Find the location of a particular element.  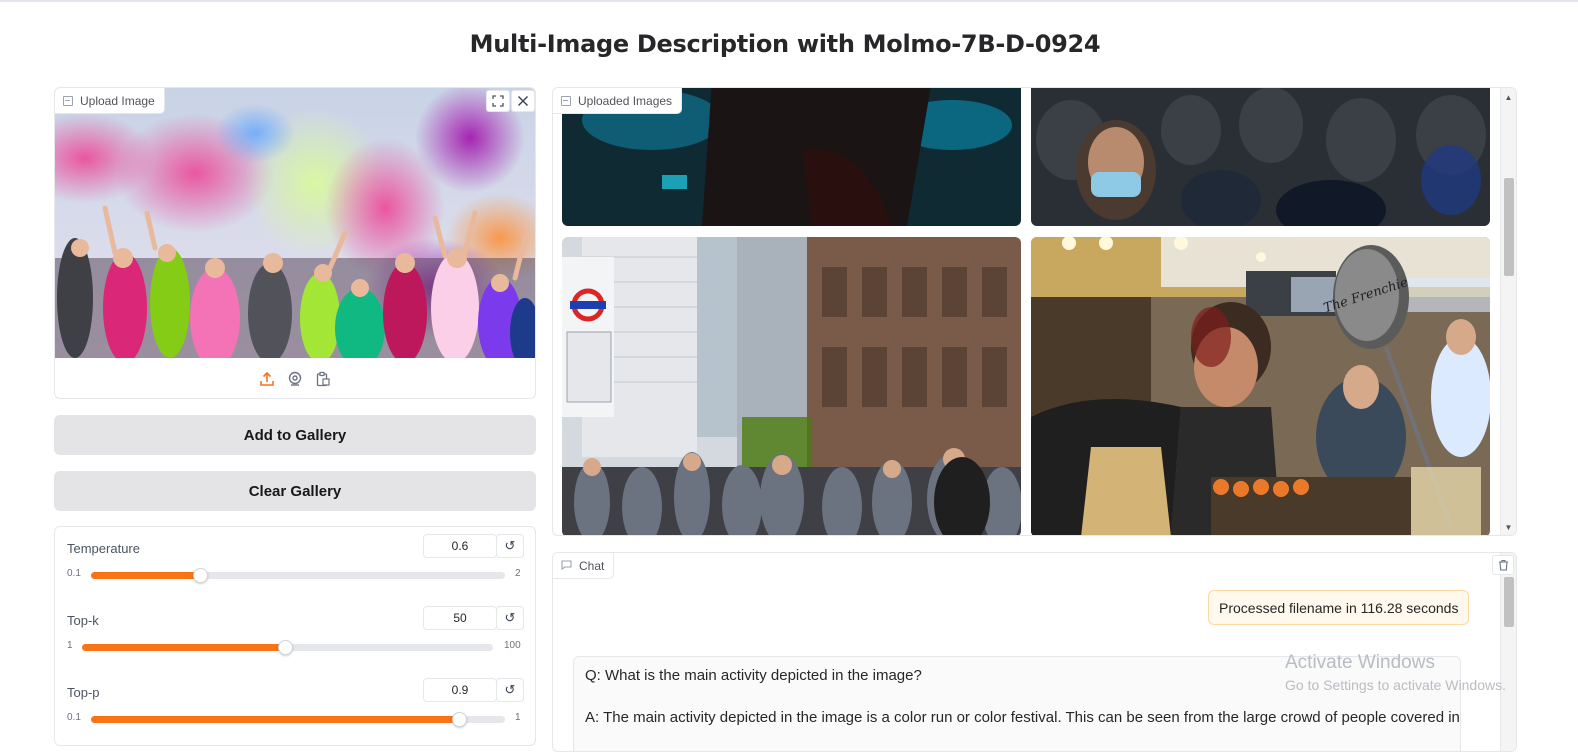

upload-image-label: Upload Image is located at coordinates (110, 101).